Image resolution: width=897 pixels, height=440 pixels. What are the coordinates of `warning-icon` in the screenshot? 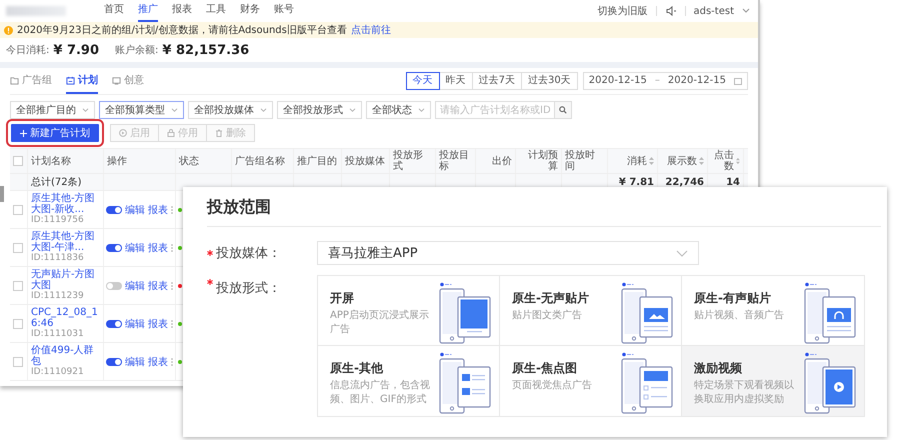 It's located at (8, 30).